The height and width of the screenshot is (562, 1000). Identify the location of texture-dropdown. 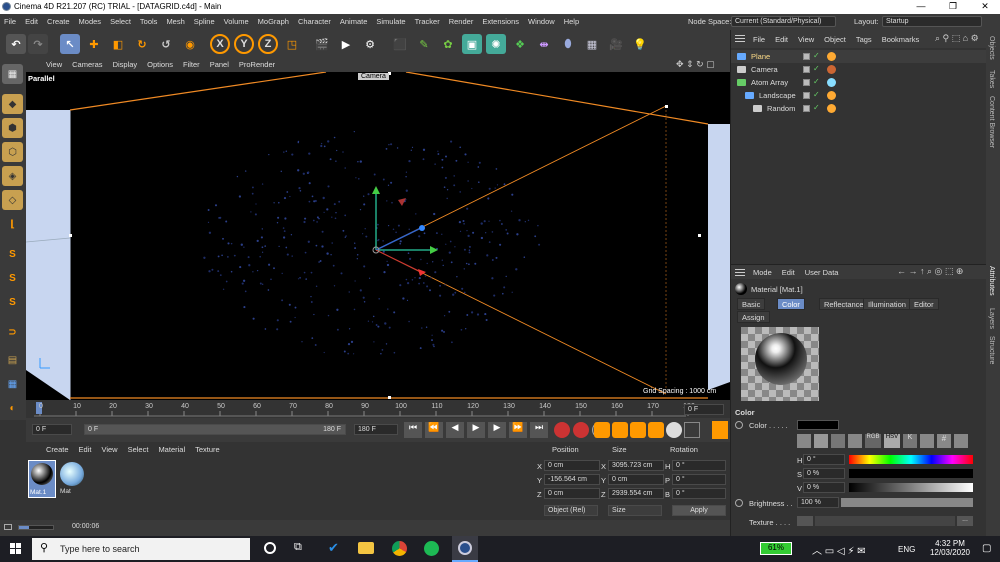
(805, 521).